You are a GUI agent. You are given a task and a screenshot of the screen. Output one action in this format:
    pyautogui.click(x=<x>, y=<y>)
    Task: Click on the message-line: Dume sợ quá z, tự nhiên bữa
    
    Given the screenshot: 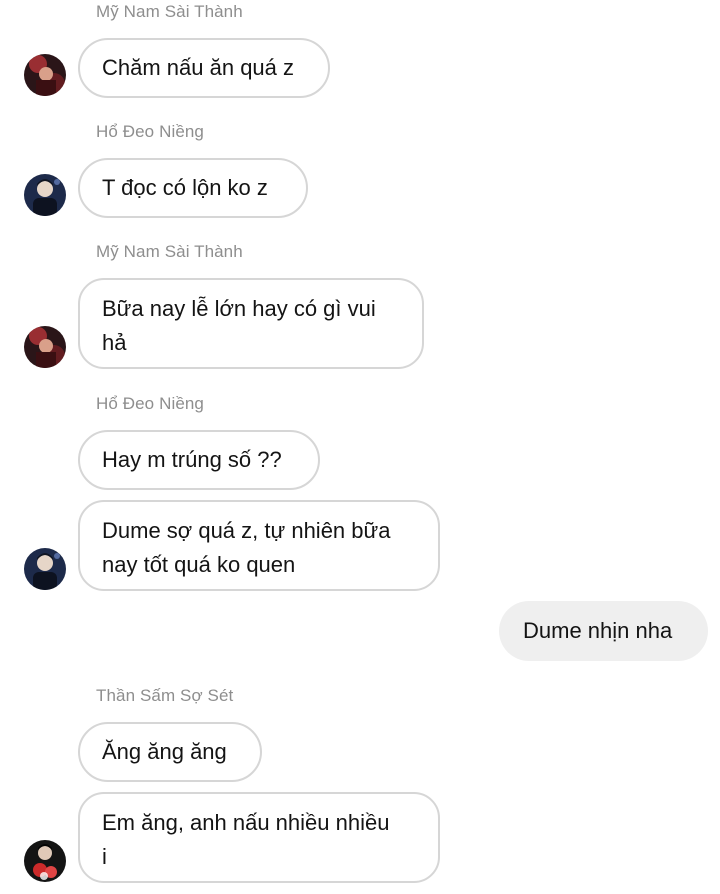 What is the action you would take?
    pyautogui.click(x=246, y=530)
    